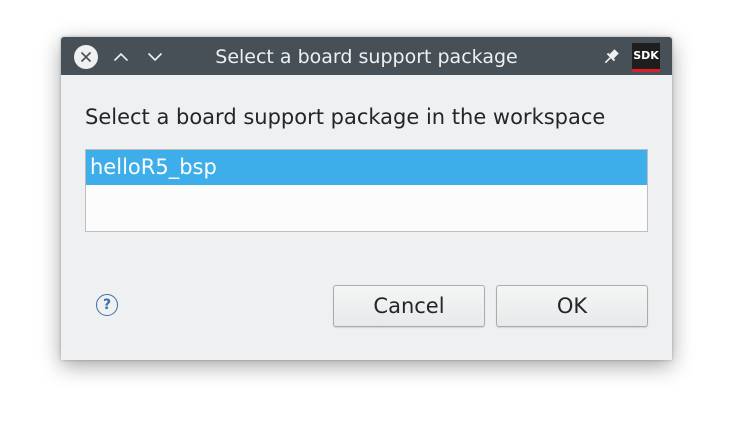 The width and height of the screenshot is (733, 421). I want to click on ok-button: OK, so click(572, 306).